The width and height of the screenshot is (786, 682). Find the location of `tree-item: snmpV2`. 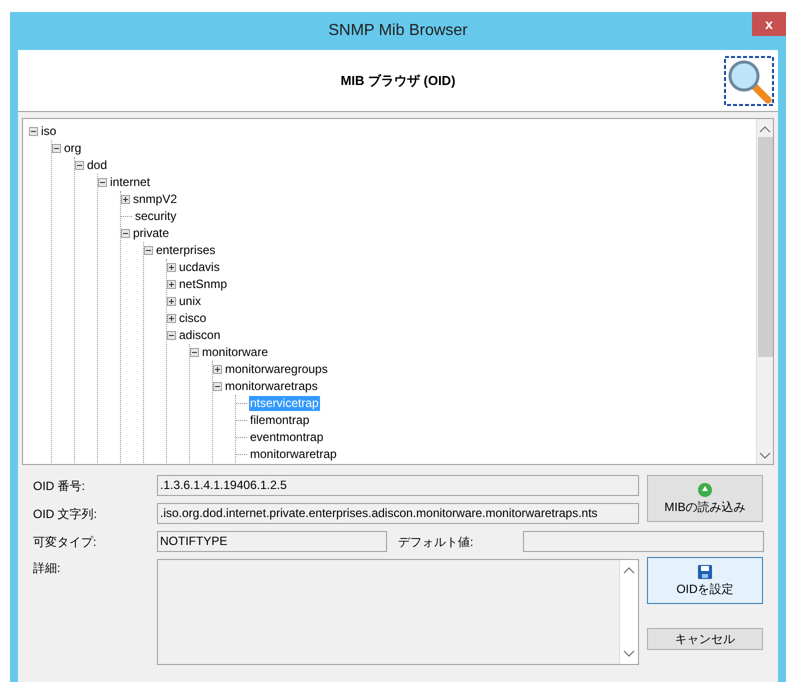

tree-item: snmpV2 is located at coordinates (155, 199).